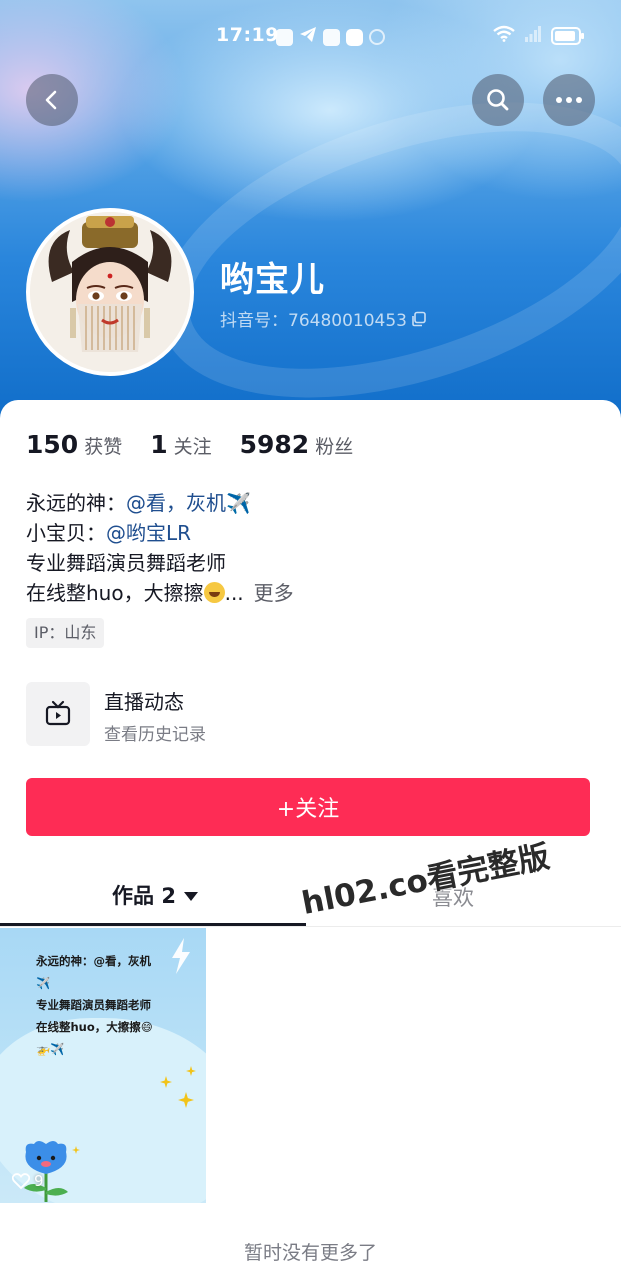 The height and width of the screenshot is (1280, 621). I want to click on video-like-count: 9, so click(28, 1181).